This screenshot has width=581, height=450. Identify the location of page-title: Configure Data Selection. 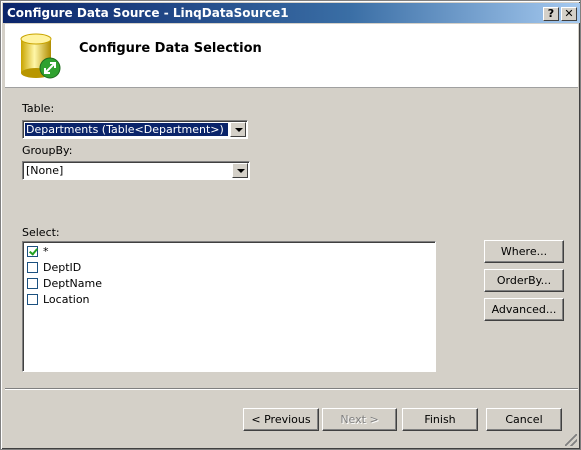
(170, 48).